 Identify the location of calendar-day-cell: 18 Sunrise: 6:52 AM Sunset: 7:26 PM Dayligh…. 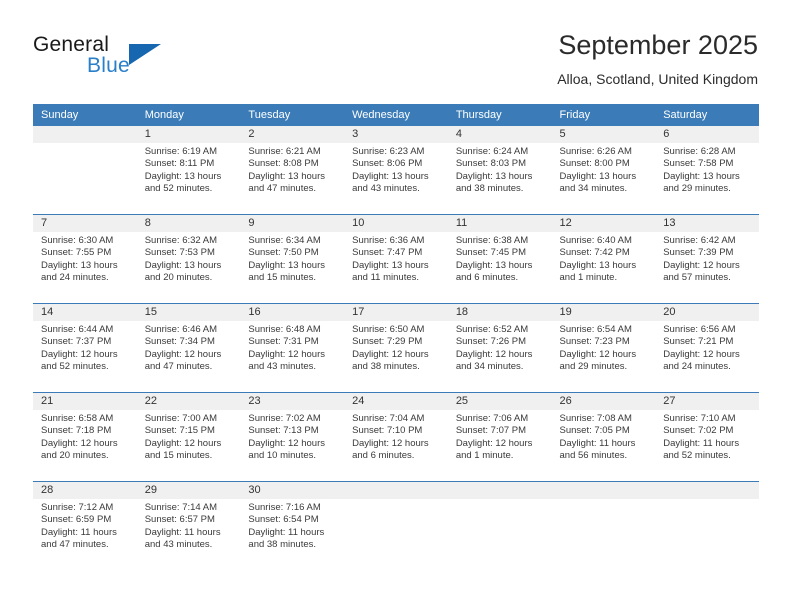
(499, 348).